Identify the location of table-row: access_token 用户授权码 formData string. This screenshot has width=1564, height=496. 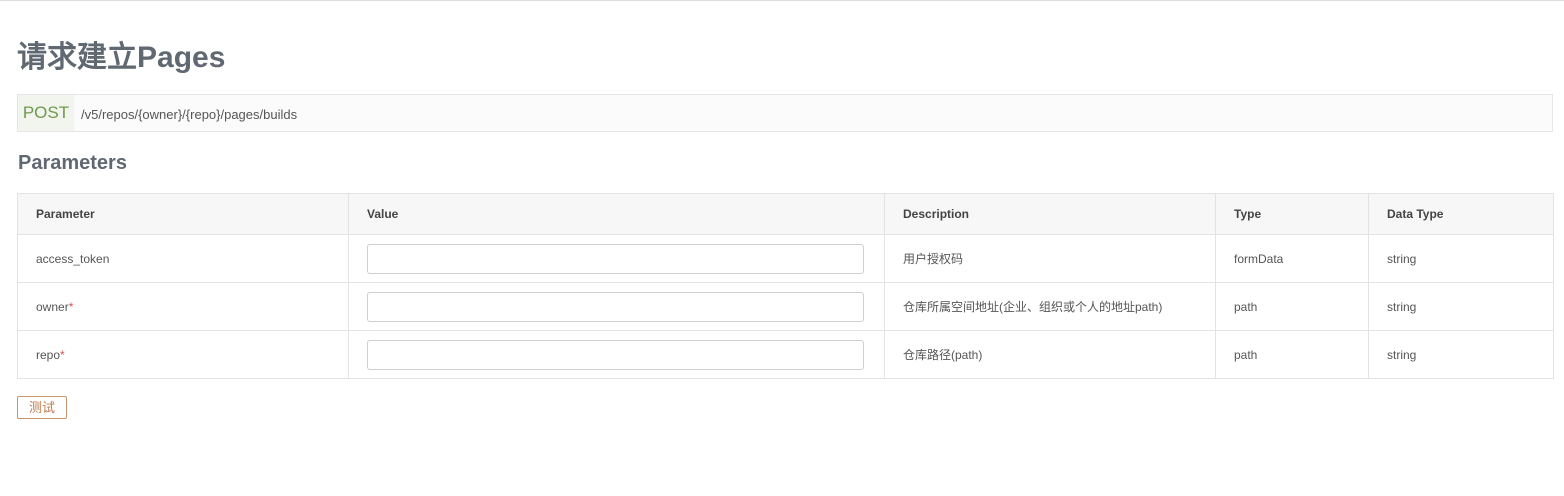
(785, 258).